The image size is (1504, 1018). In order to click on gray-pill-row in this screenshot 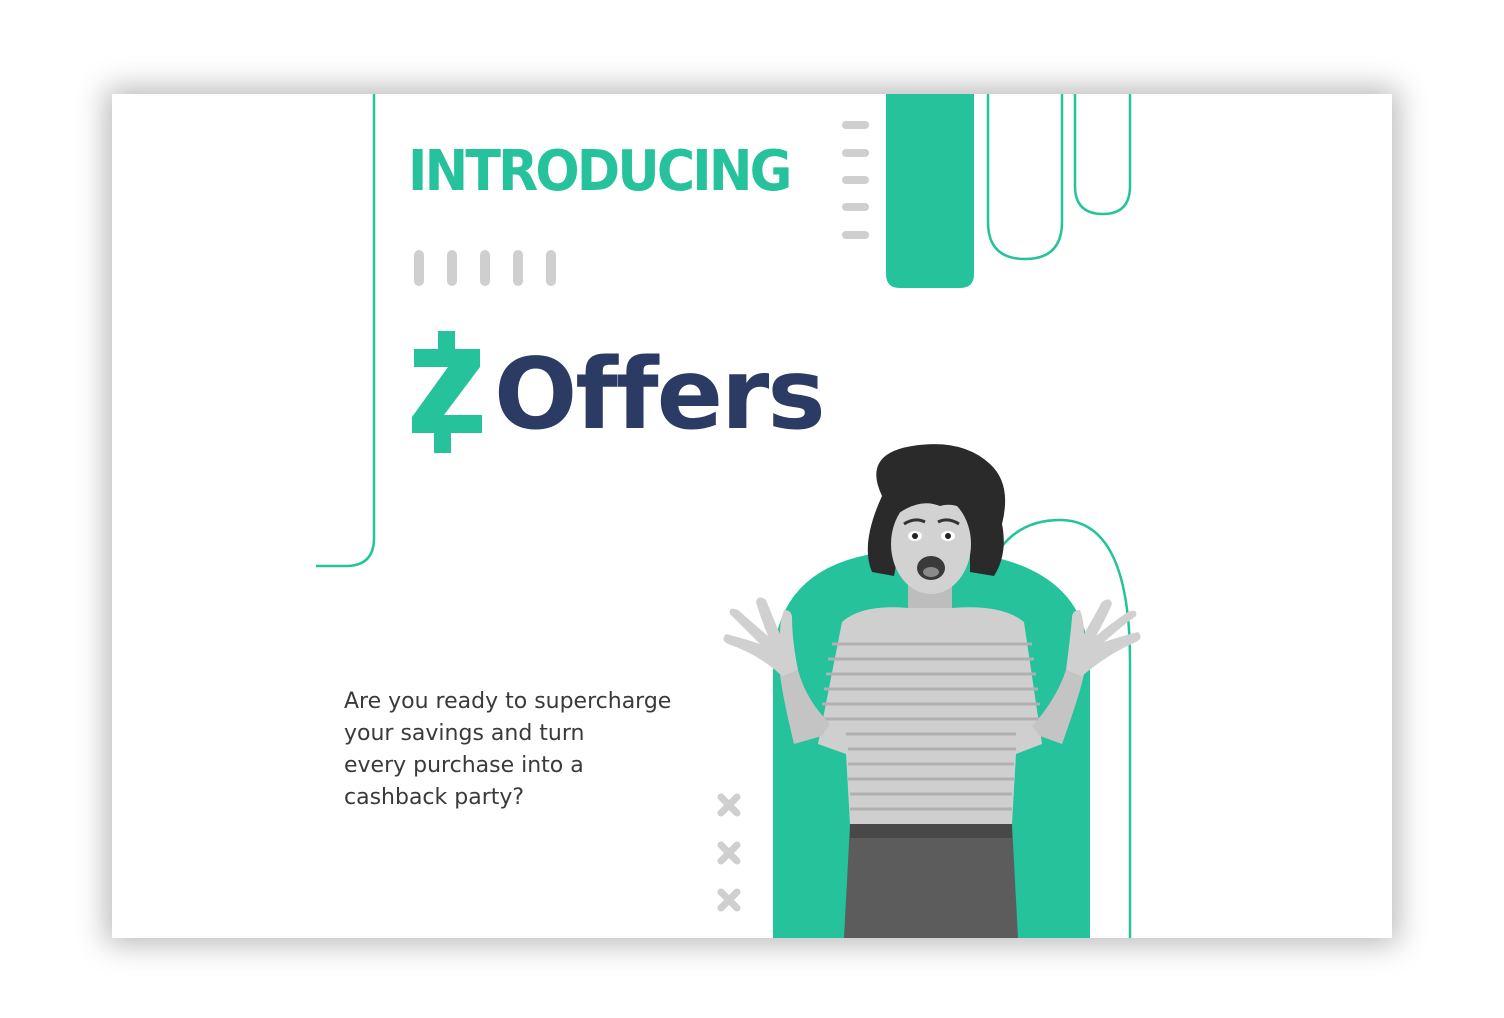, I will do `click(485, 268)`.